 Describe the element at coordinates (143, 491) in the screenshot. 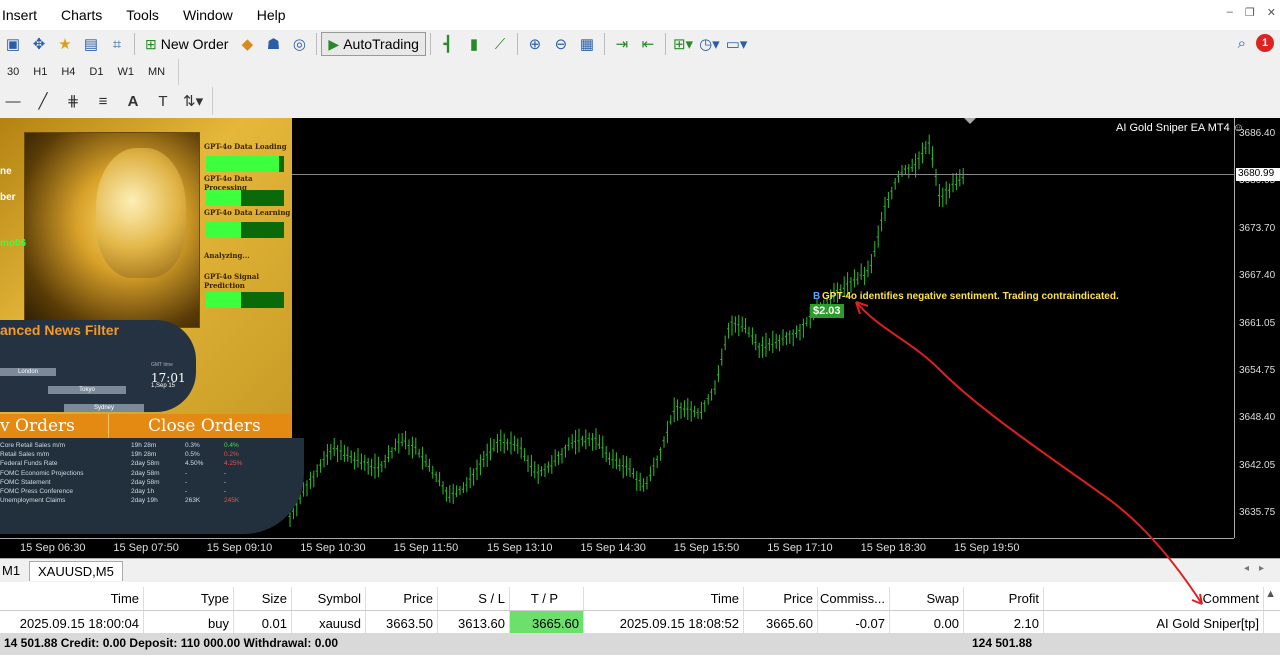

I see `news-cell: 2day 1h` at that location.